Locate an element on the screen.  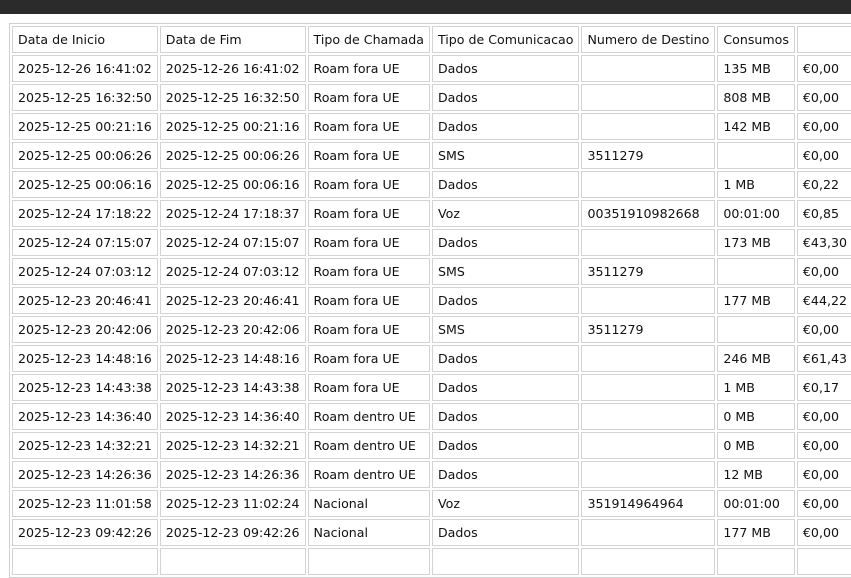
cell-start-date: 2025-12-25 00:21:16 is located at coordinates (85, 126).